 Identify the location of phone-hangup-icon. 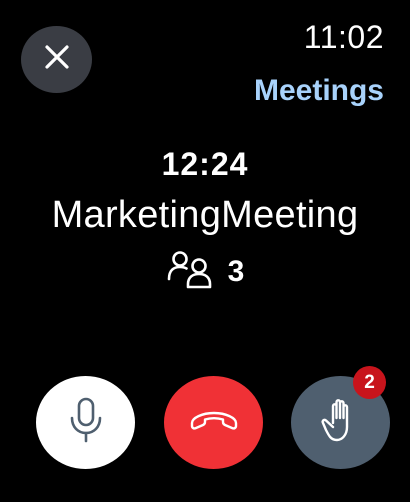
(214, 422).